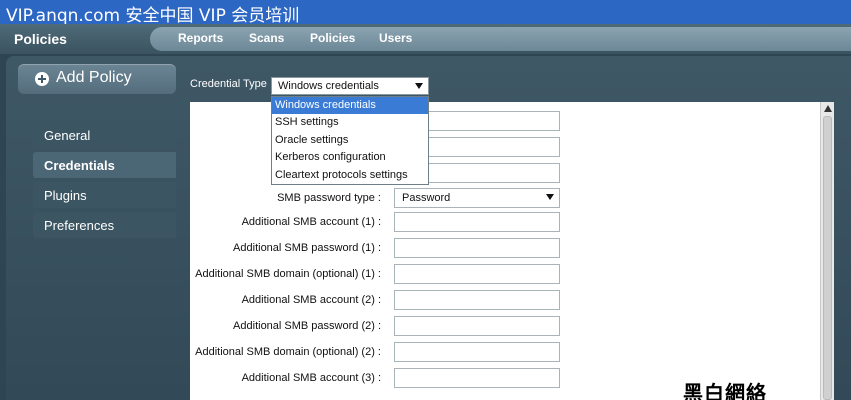  What do you see at coordinates (40, 39) in the screenshot?
I see `page-title: Policies` at bounding box center [40, 39].